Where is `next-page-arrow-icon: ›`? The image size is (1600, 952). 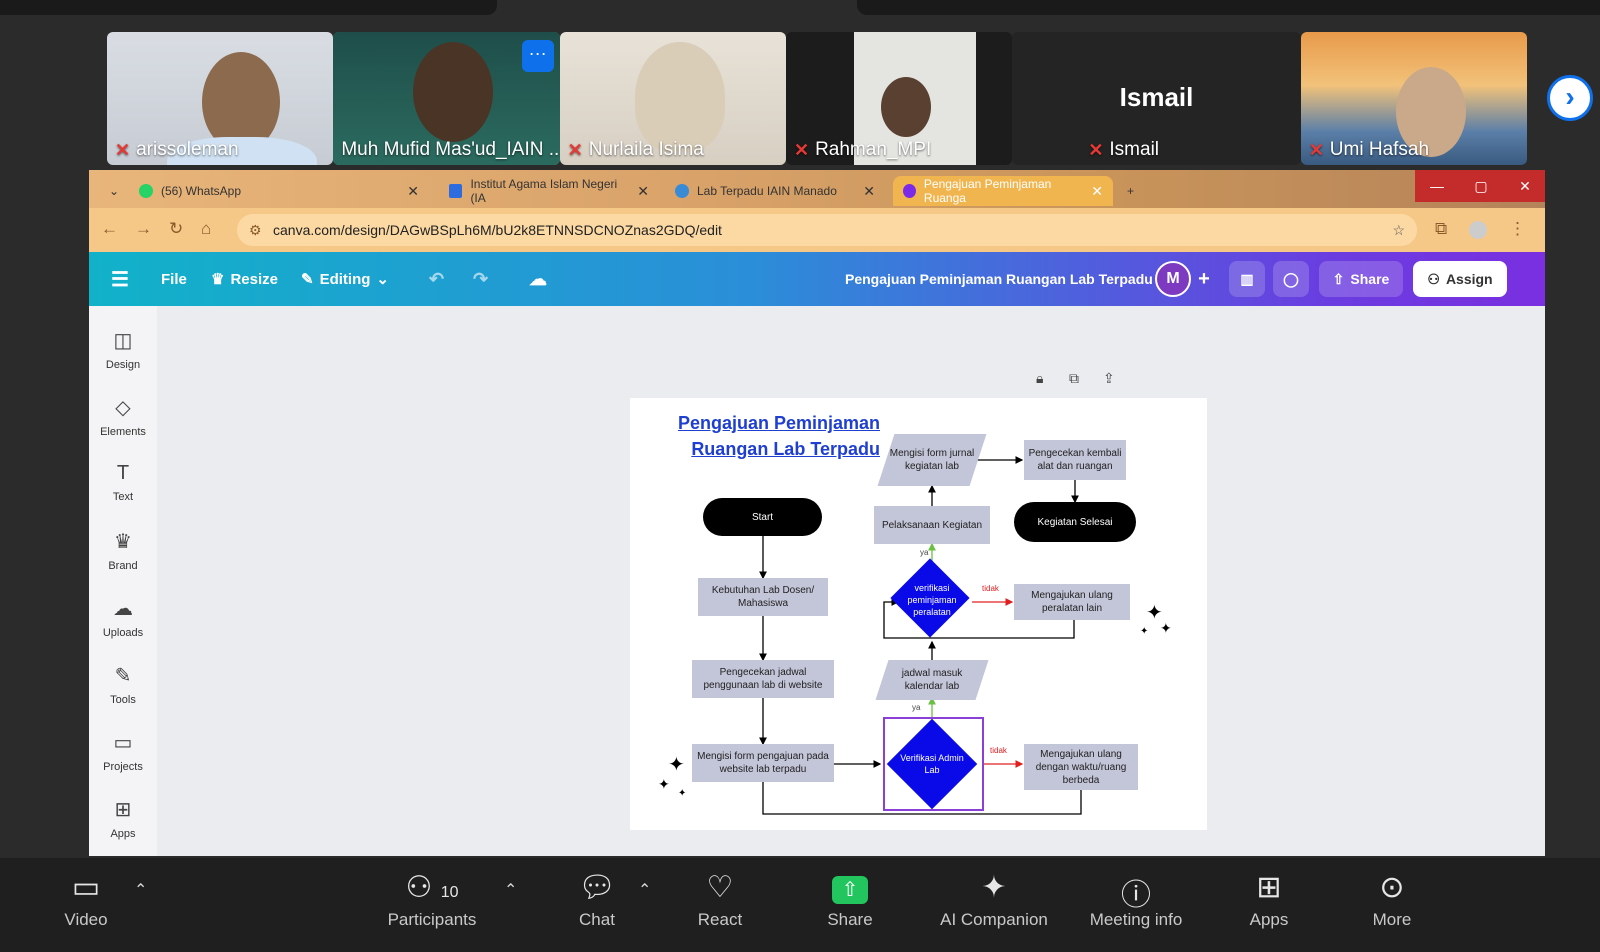 next-page-arrow-icon: › is located at coordinates (1570, 98).